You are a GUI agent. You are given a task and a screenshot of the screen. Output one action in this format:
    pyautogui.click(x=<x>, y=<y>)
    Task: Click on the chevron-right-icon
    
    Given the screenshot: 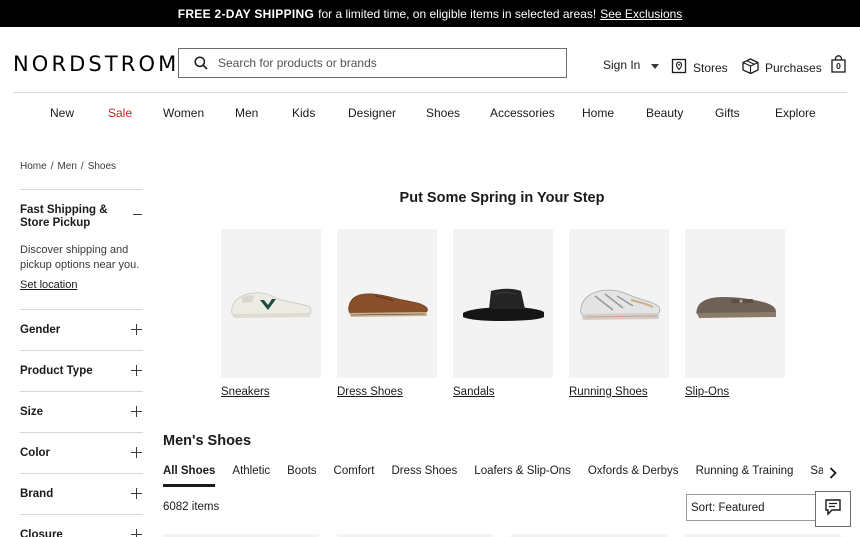 What is the action you would take?
    pyautogui.click(x=833, y=473)
    